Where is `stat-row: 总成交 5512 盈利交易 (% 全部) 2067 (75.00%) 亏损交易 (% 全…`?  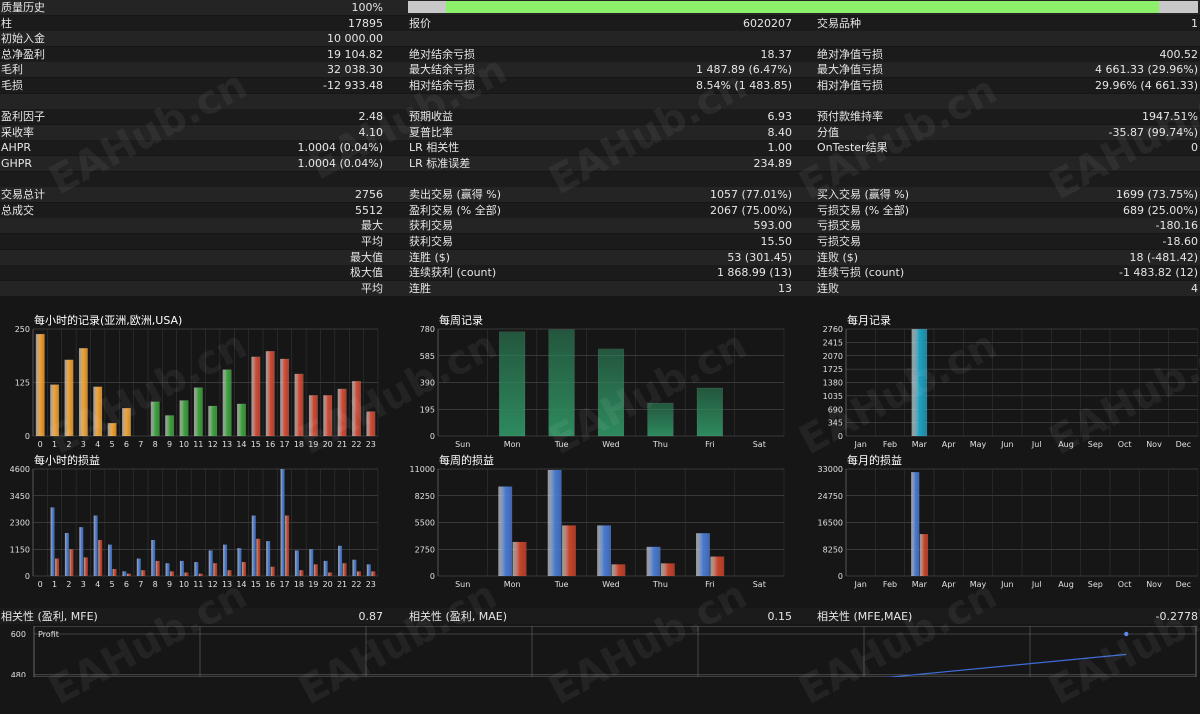
stat-row: 总成交 5512 盈利交易 (% 全部) 2067 (75.00%) 亏损交易 (% 全… is located at coordinates (600, 210).